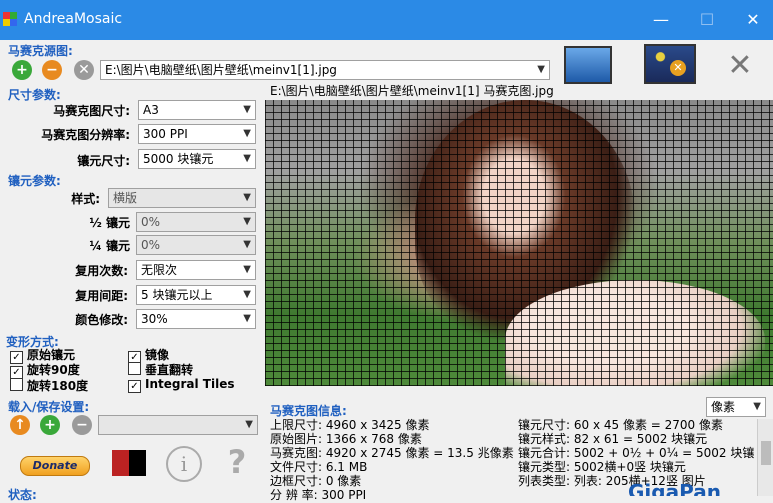 This screenshot has width=773, height=503. I want to click on mosaic-source-section-label: 马赛克源图:, so click(40, 51).